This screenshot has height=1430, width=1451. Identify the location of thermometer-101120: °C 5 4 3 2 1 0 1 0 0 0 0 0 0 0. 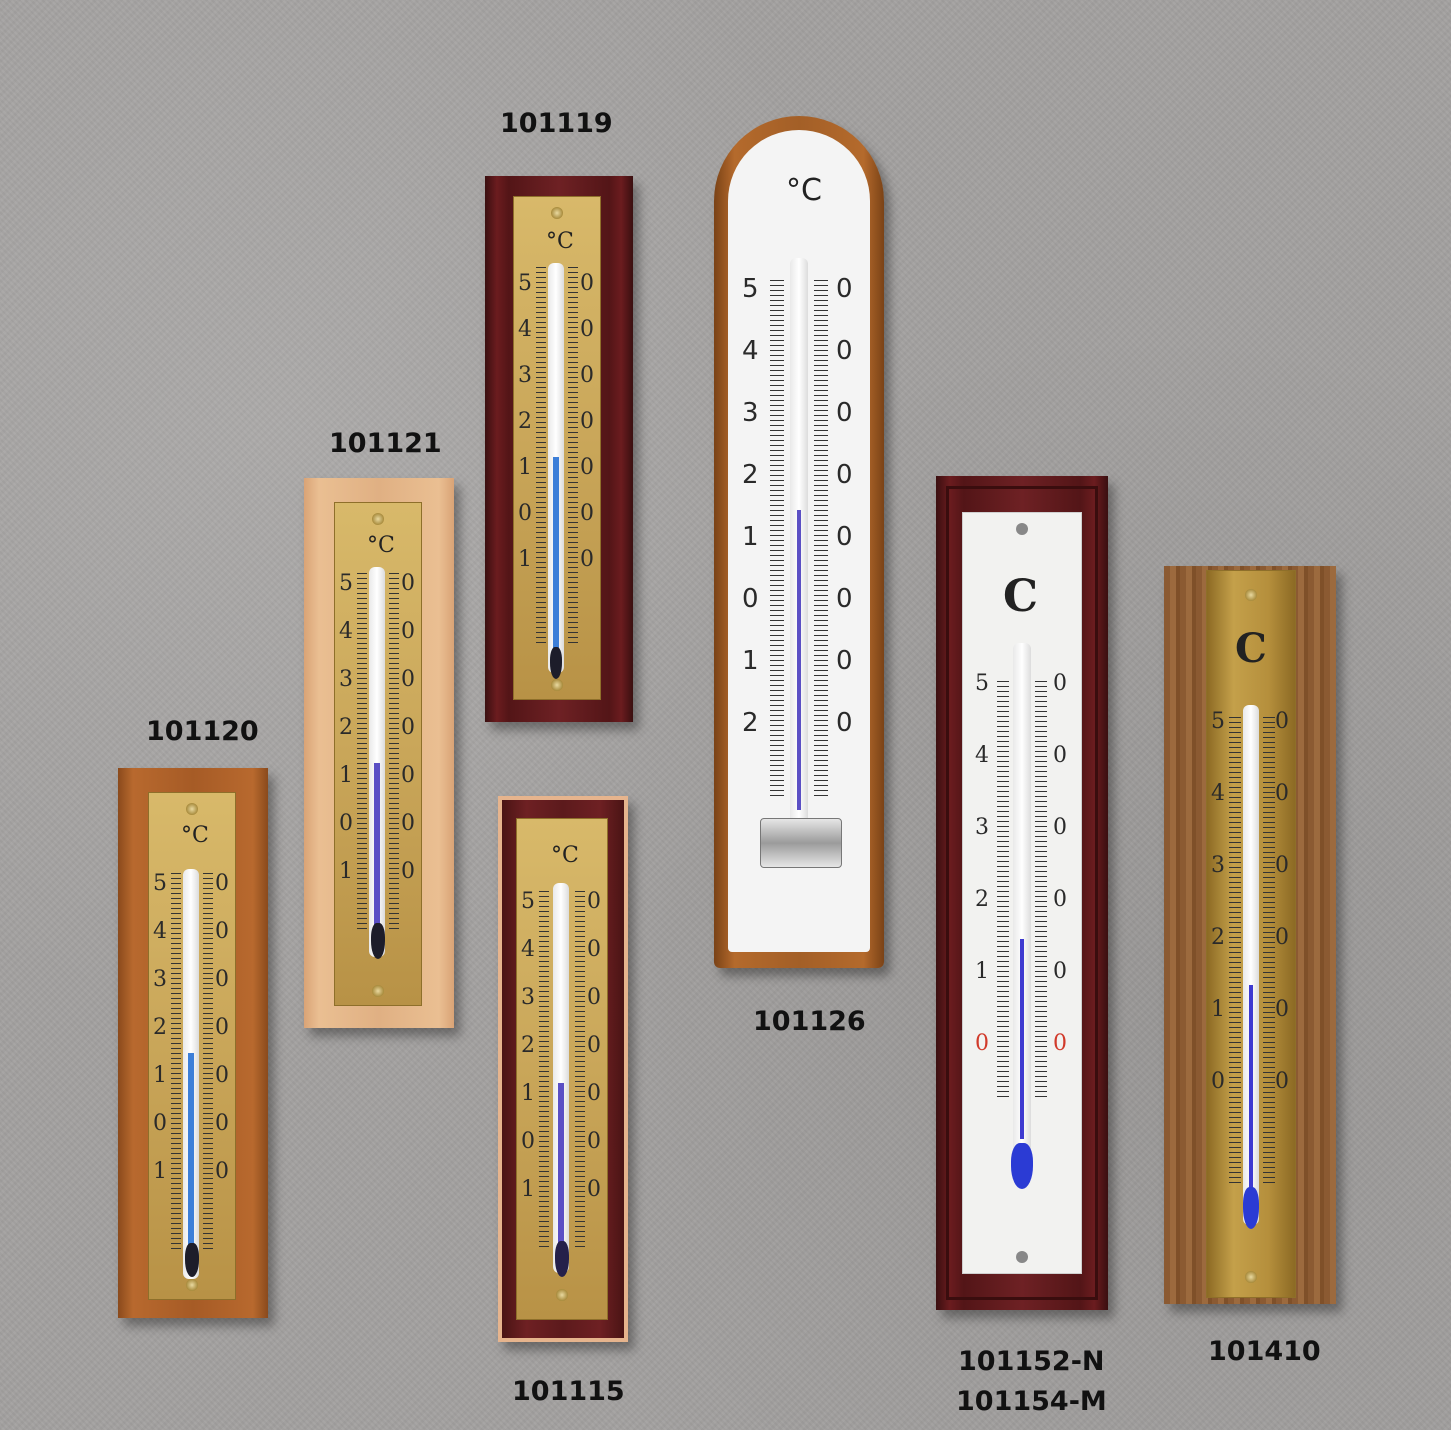
(193, 1043).